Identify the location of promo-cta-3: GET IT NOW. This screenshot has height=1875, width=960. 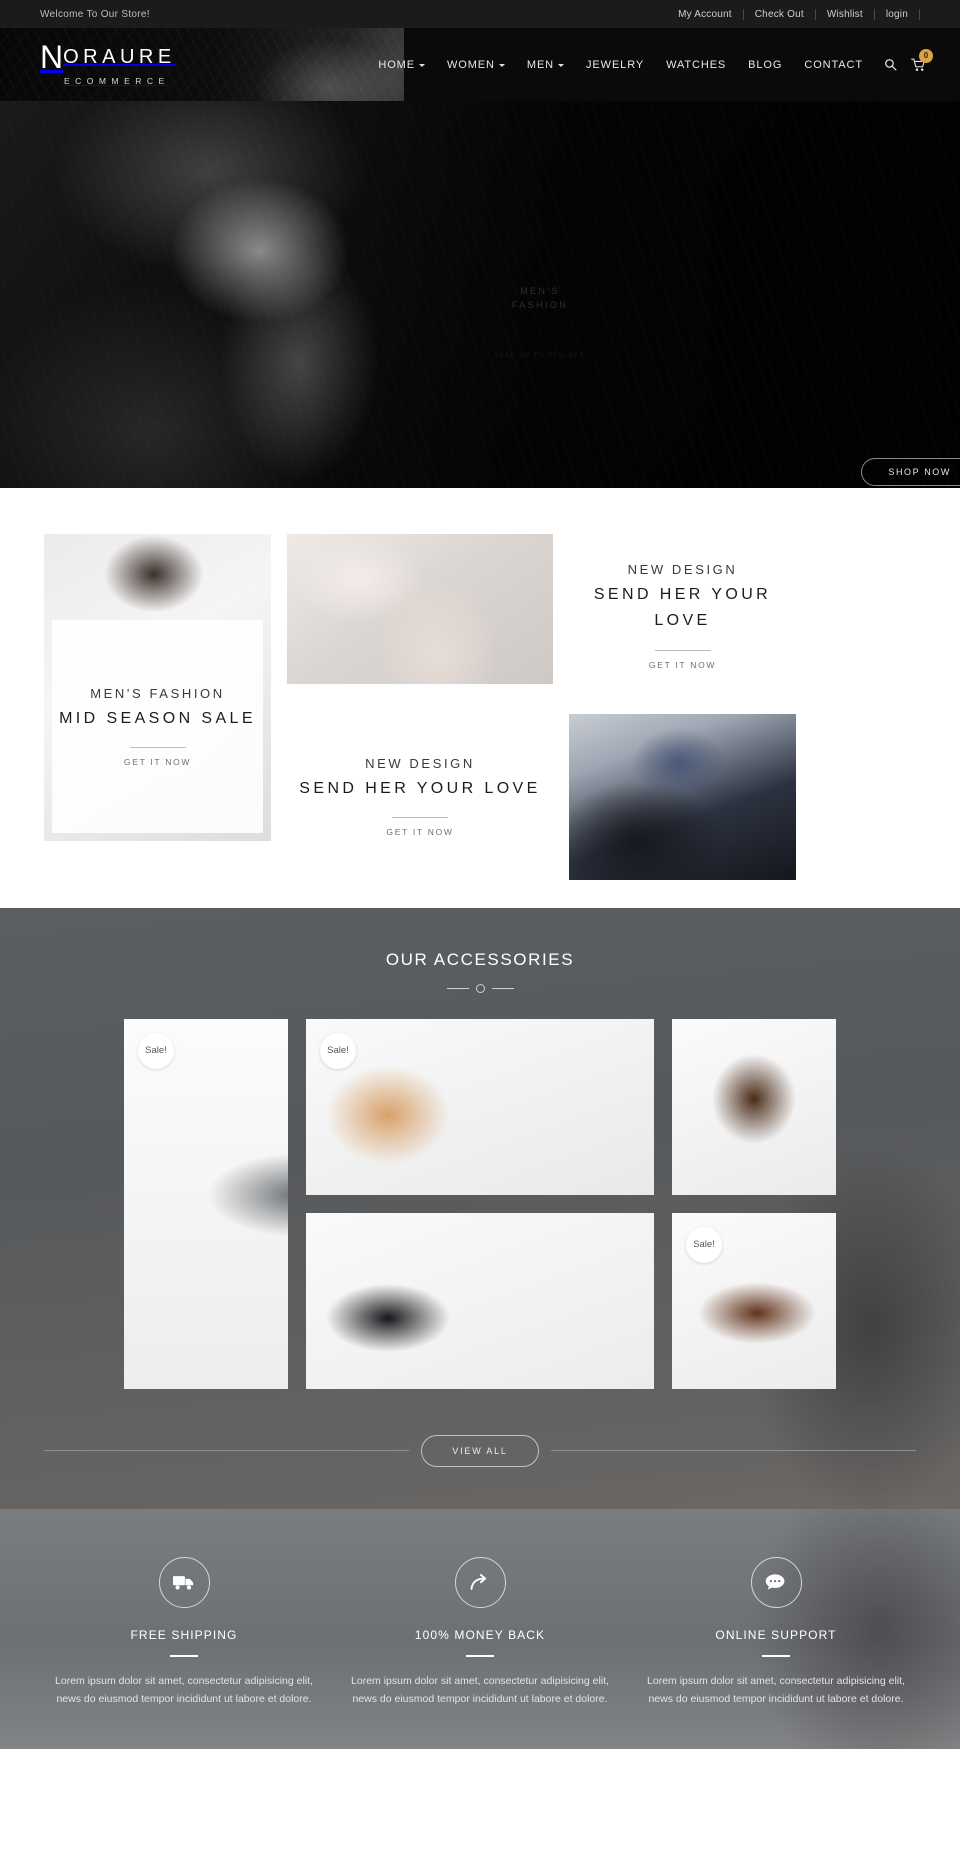
(157, 762).